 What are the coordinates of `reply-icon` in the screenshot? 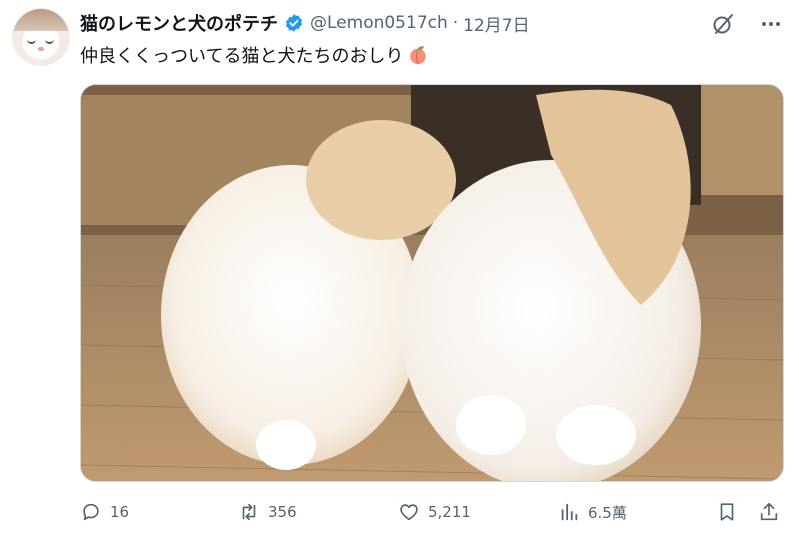 It's located at (91, 512).